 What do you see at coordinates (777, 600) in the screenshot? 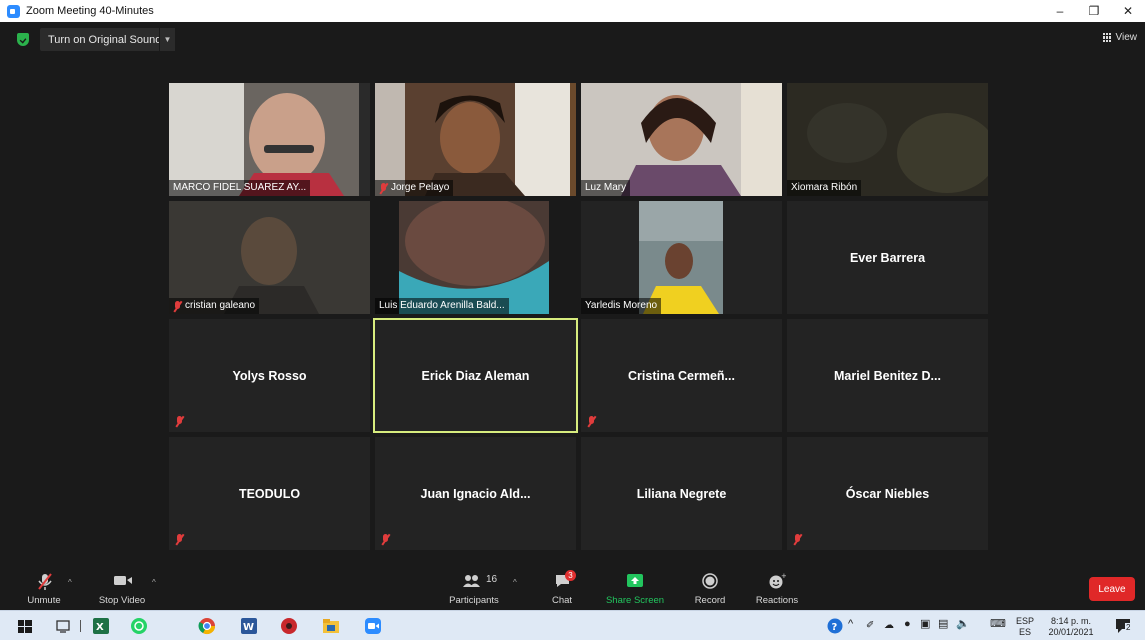
I see `reactions-label: Reactions` at bounding box center [777, 600].